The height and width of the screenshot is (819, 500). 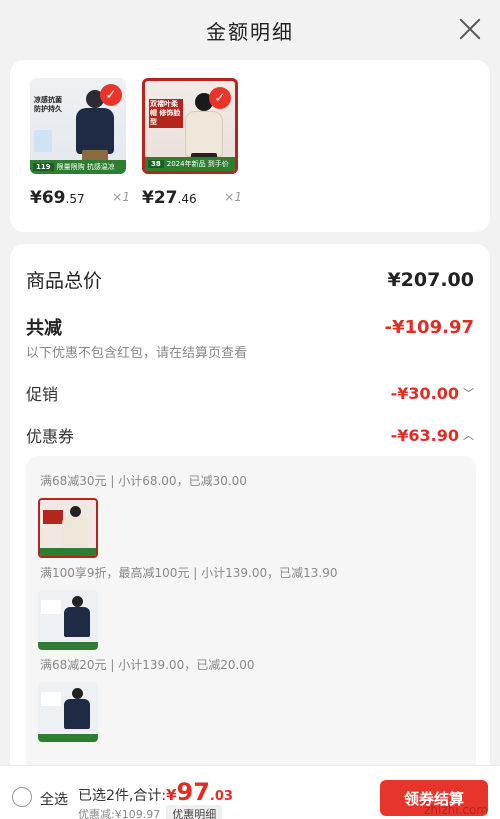 What do you see at coordinates (189, 573) in the screenshot?
I see `coupon-rule: 满100享9折，最高减100元 | 小计139.00，已减13.90` at bounding box center [189, 573].